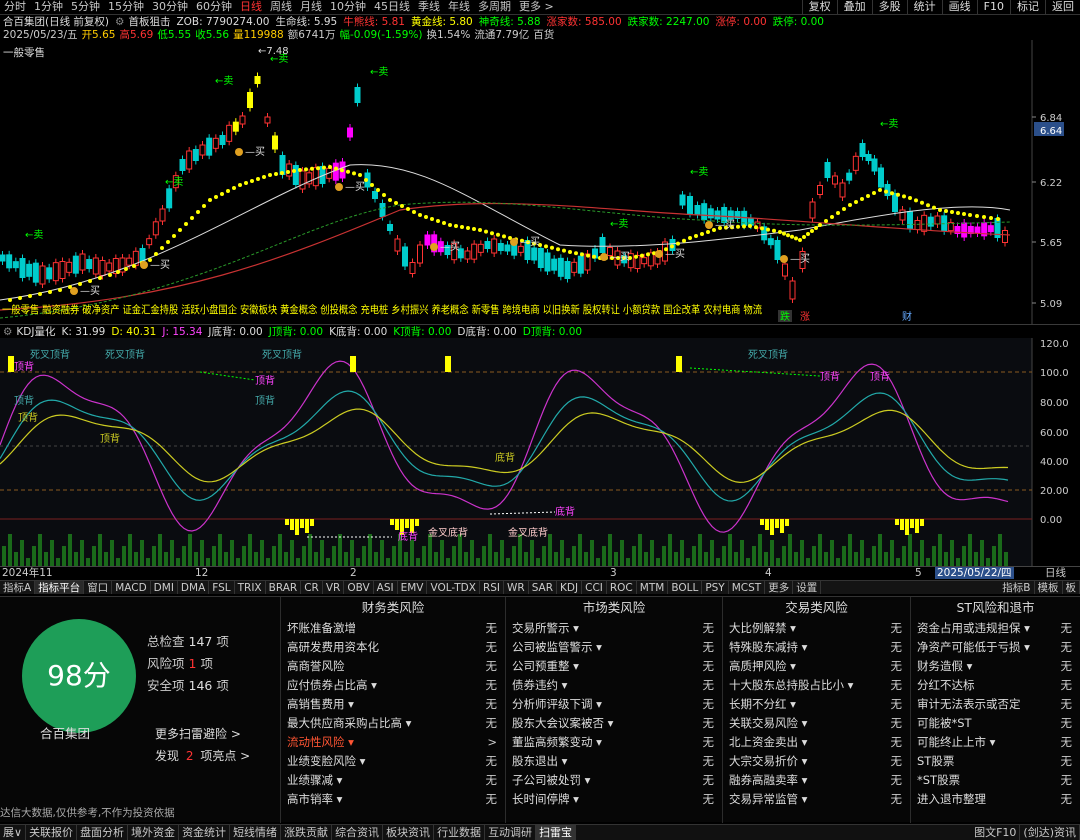 The width and height of the screenshot is (1080, 840). Describe the element at coordinates (614, 761) in the screenshot. I see `risk-item: 股东退出 ▾ 无` at that location.